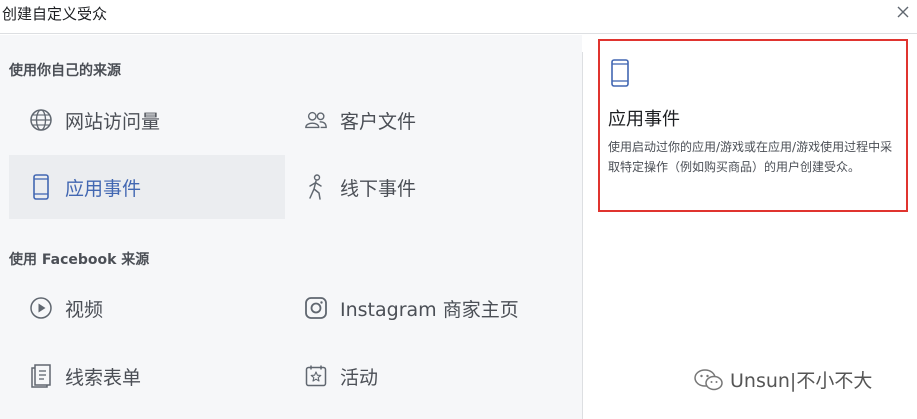  Describe the element at coordinates (103, 188) in the screenshot. I see `option-label: 应用事件` at that location.